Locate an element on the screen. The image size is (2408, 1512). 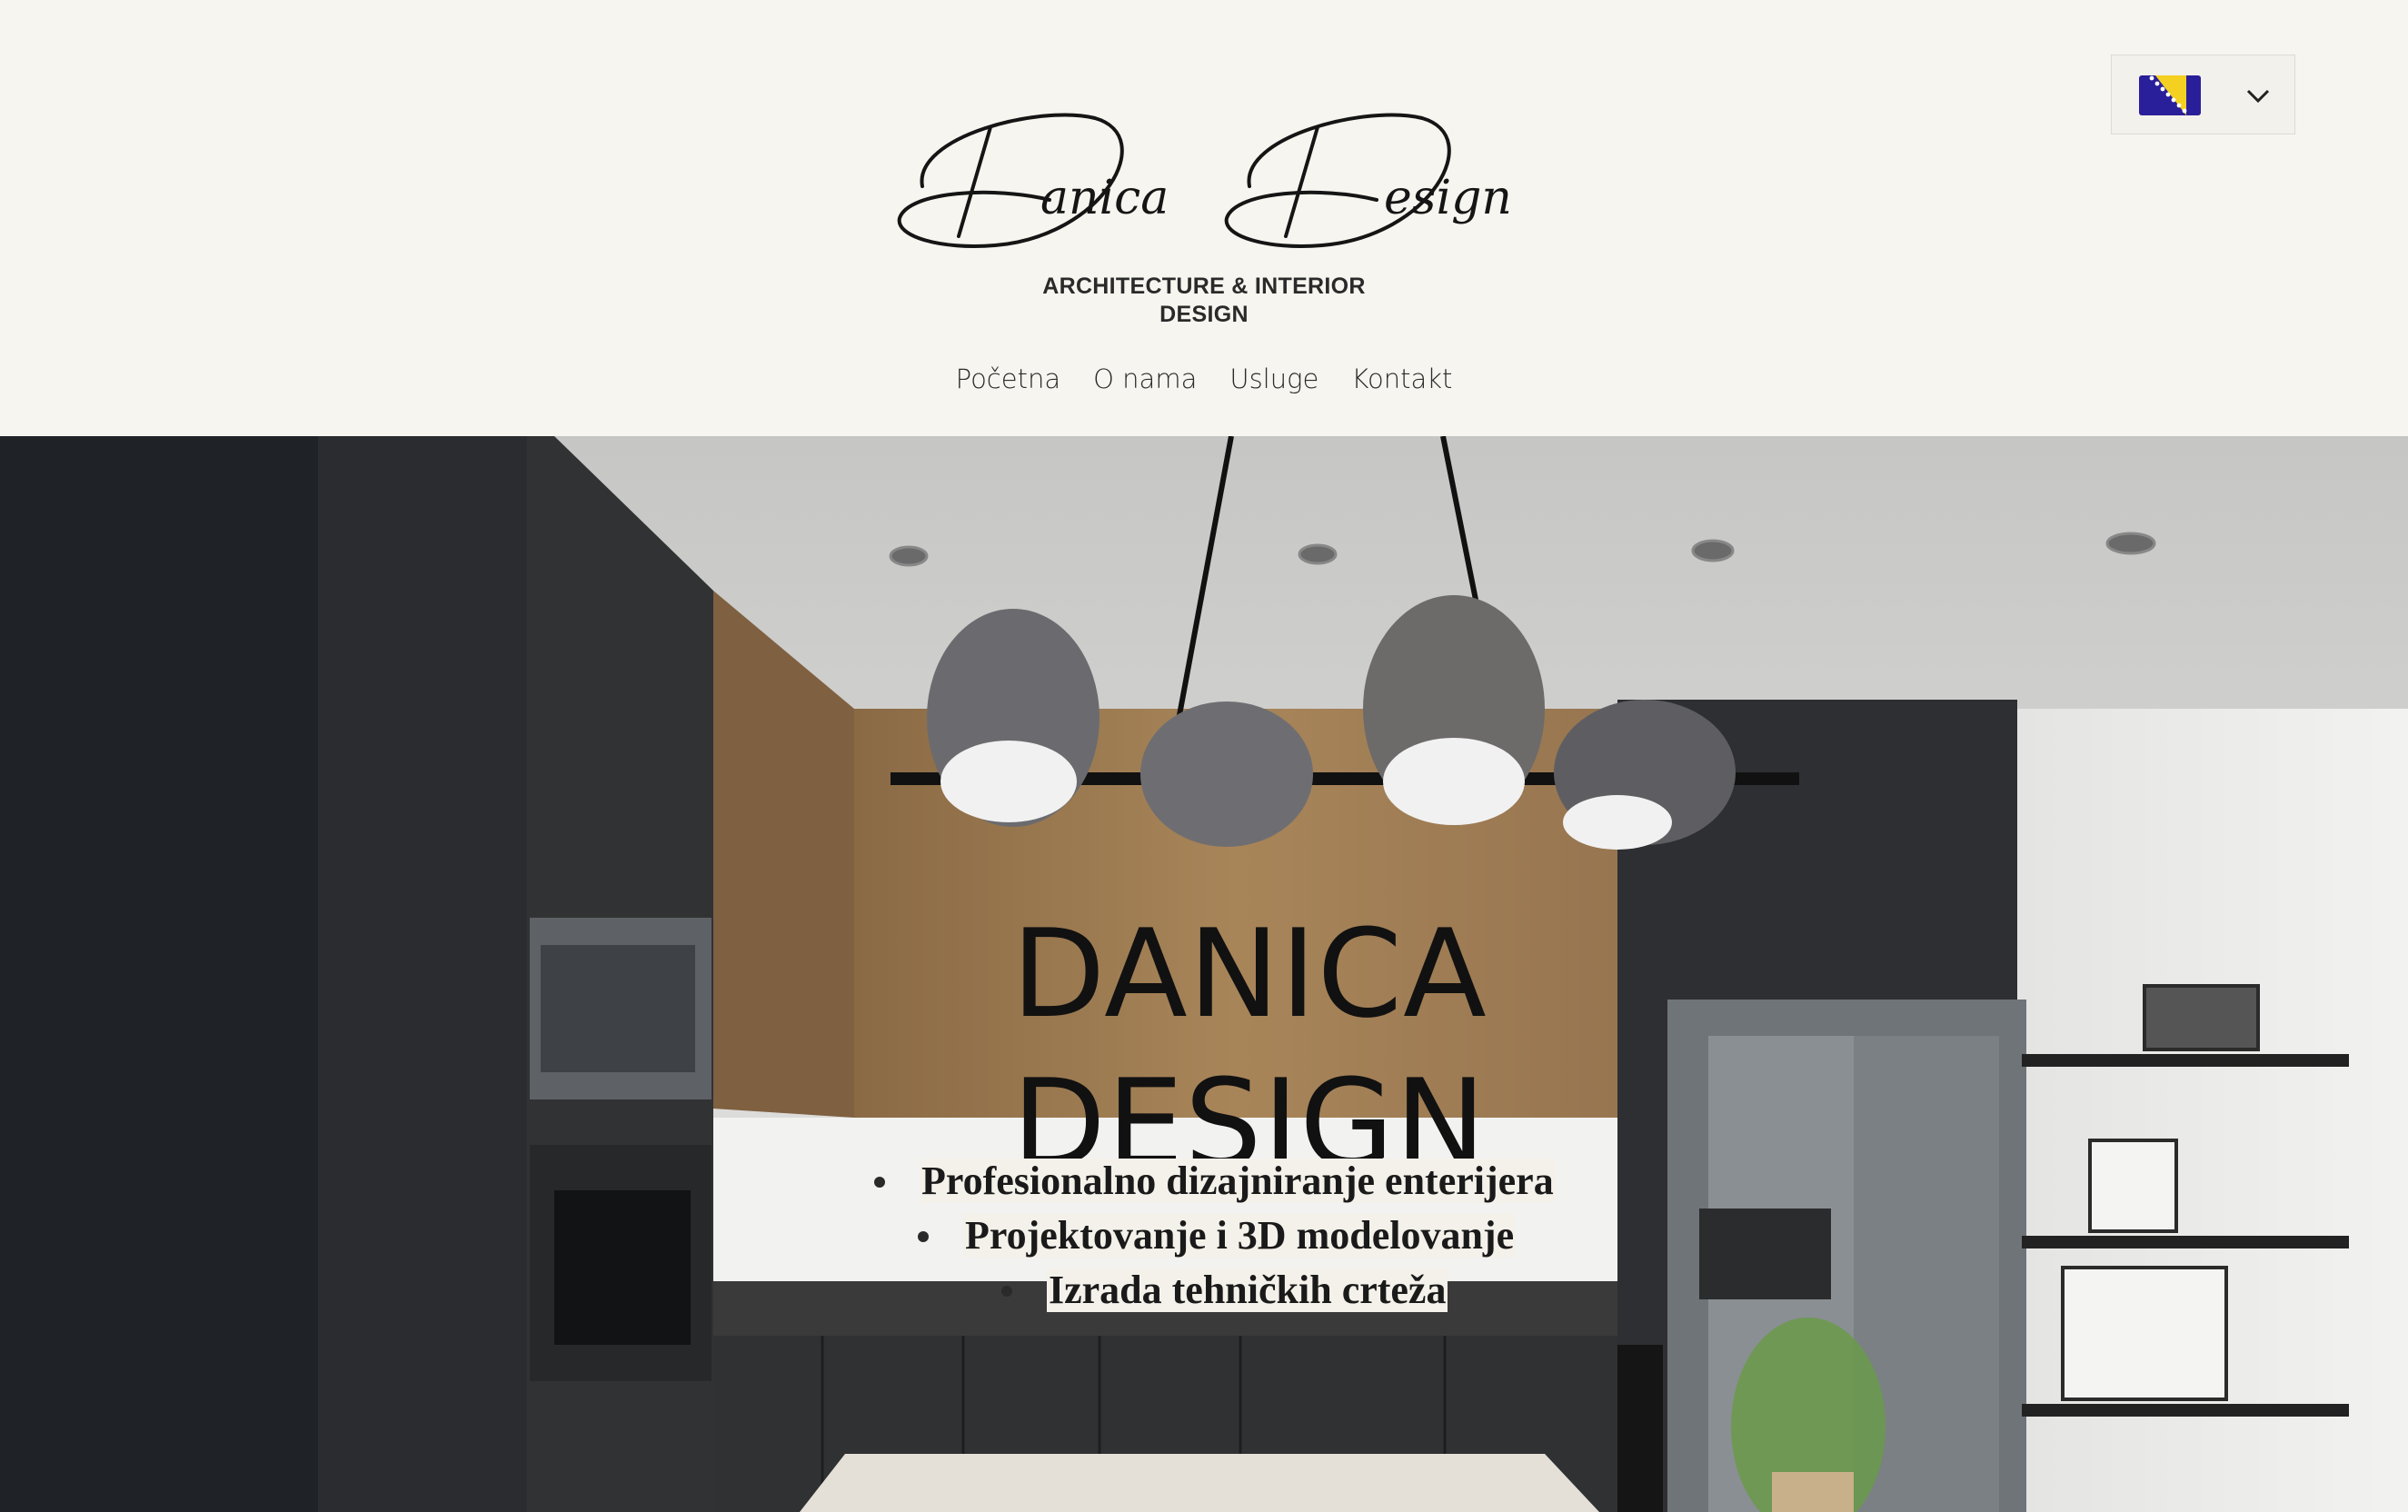
main-nav: Početna O nama Usluge Kontakt is located at coordinates (1204, 386).